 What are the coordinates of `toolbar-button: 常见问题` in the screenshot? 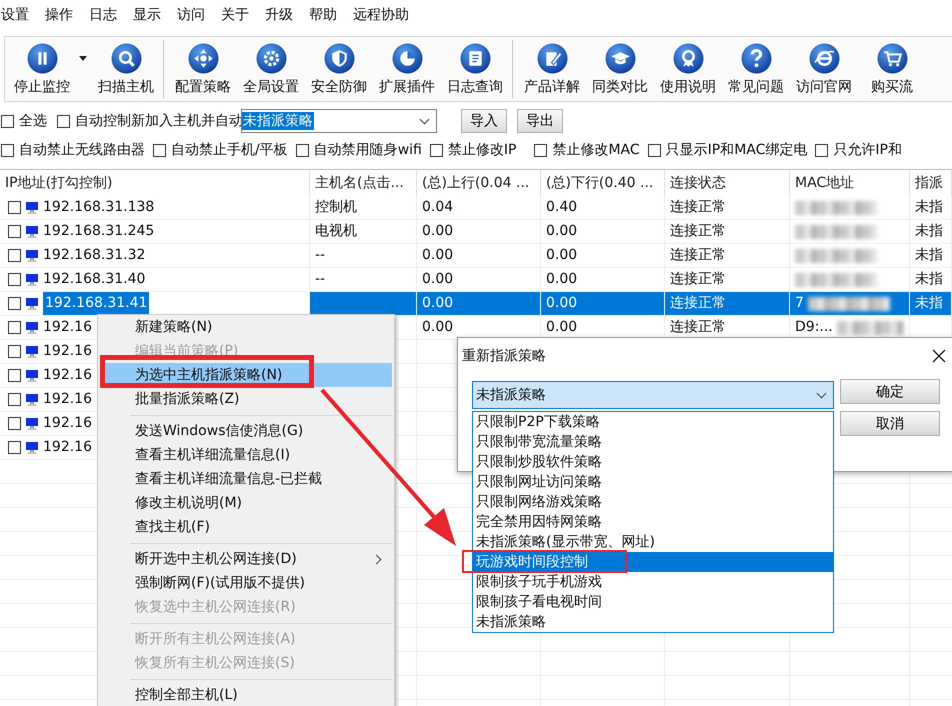 It's located at (756, 69).